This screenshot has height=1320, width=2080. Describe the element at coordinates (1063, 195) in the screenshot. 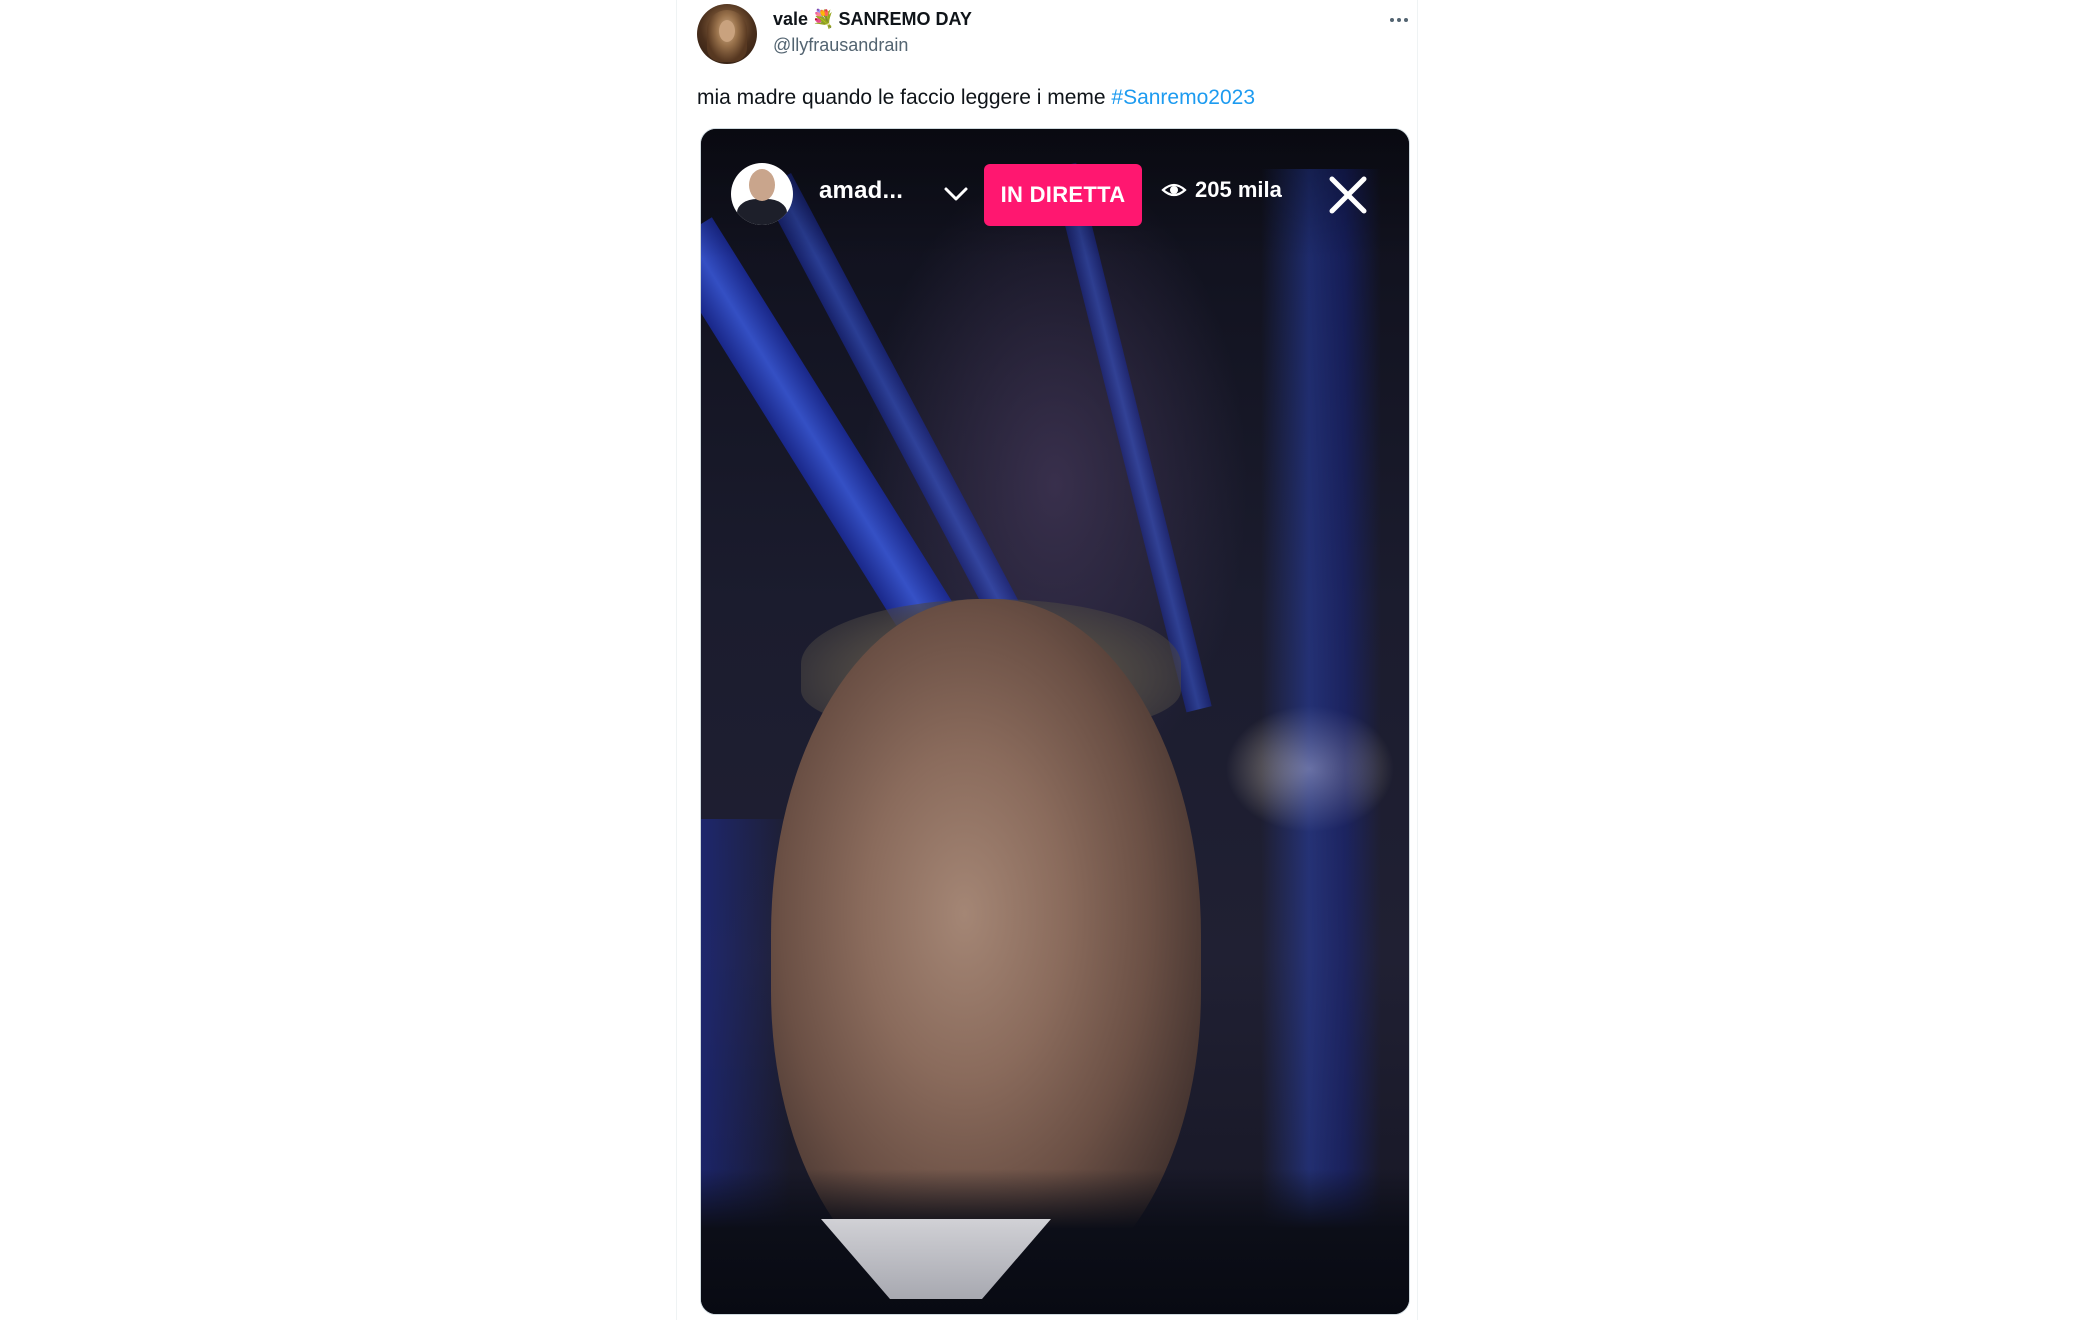

I see `live-badge: IN DIRETTA` at that location.